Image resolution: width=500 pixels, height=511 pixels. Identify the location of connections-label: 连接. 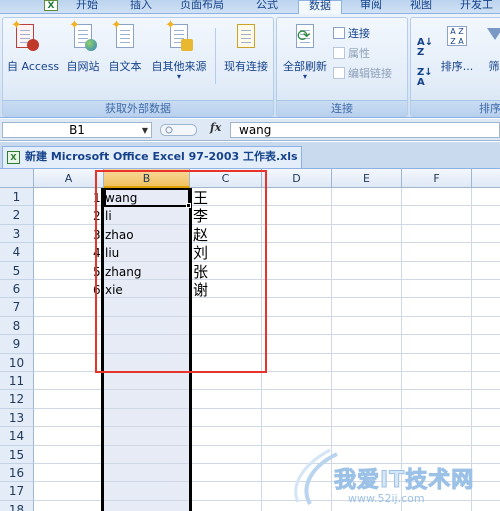
(359, 33).